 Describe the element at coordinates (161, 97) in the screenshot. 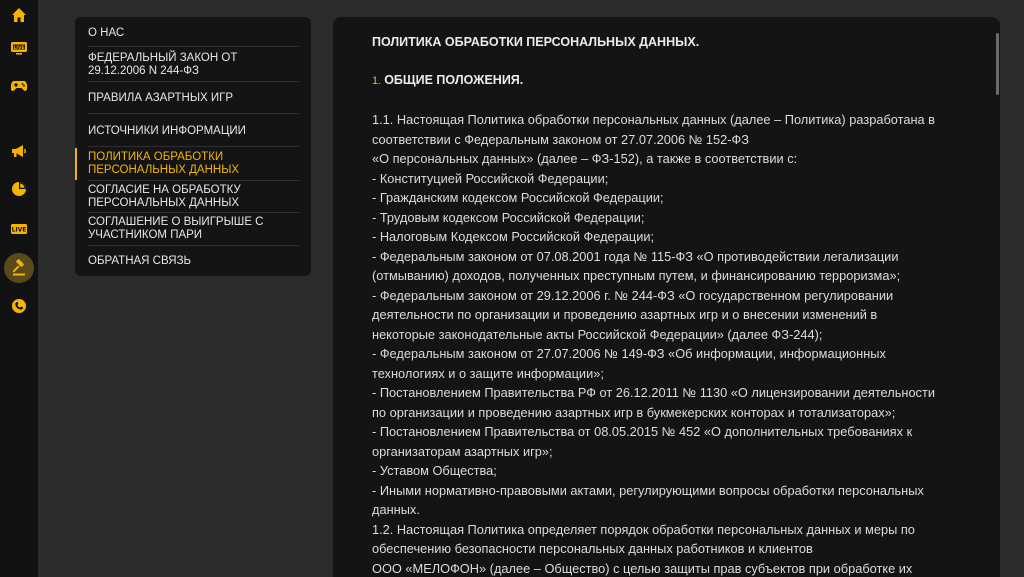

I see `menu-item-label: ПРАВИЛА АЗАРТНЫХ ИГР` at that location.